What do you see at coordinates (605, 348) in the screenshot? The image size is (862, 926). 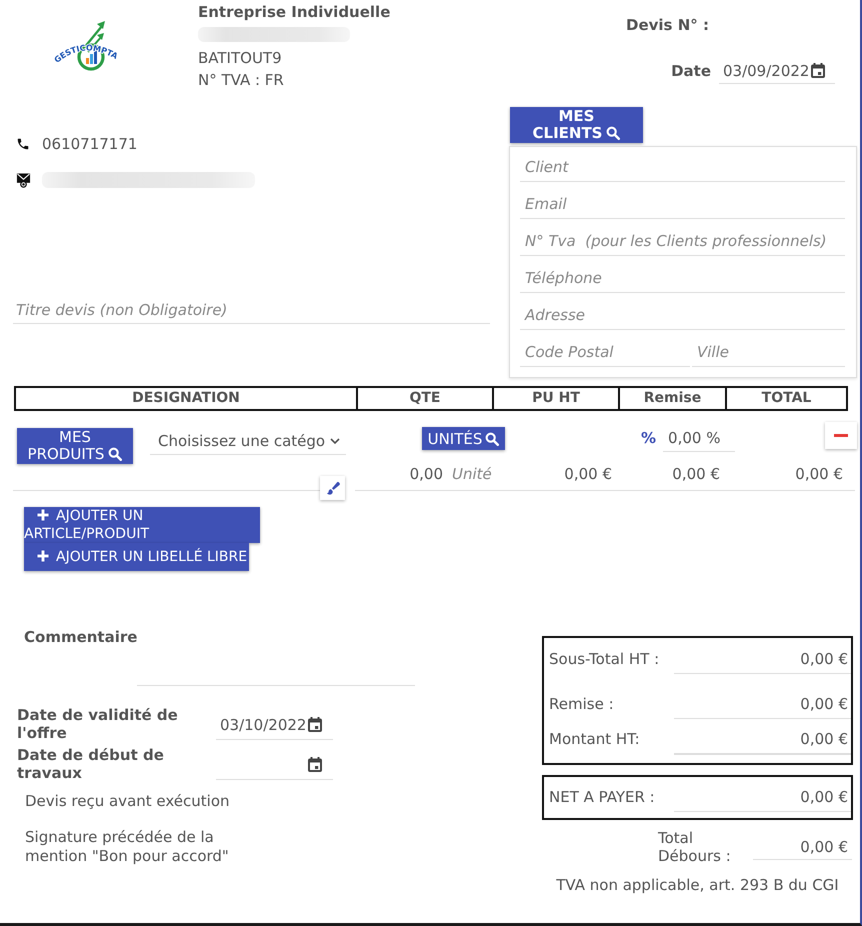 I see `input-field: Code Postal` at bounding box center [605, 348].